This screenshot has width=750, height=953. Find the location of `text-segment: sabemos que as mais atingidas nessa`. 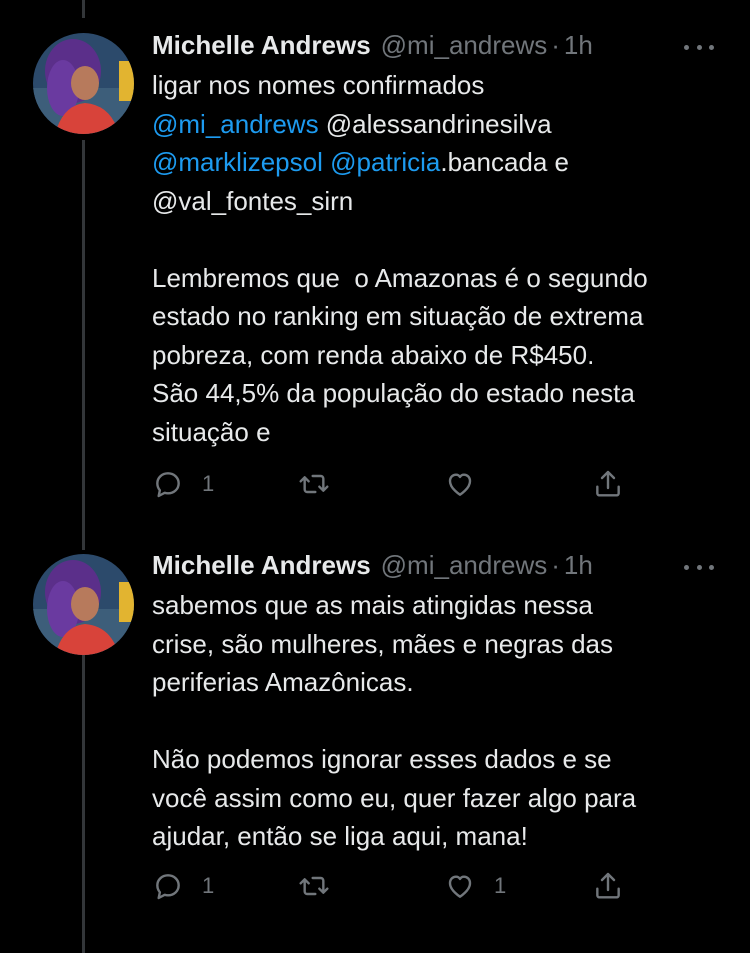

text-segment: sabemos que as mais atingidas nessa is located at coordinates (372, 605).